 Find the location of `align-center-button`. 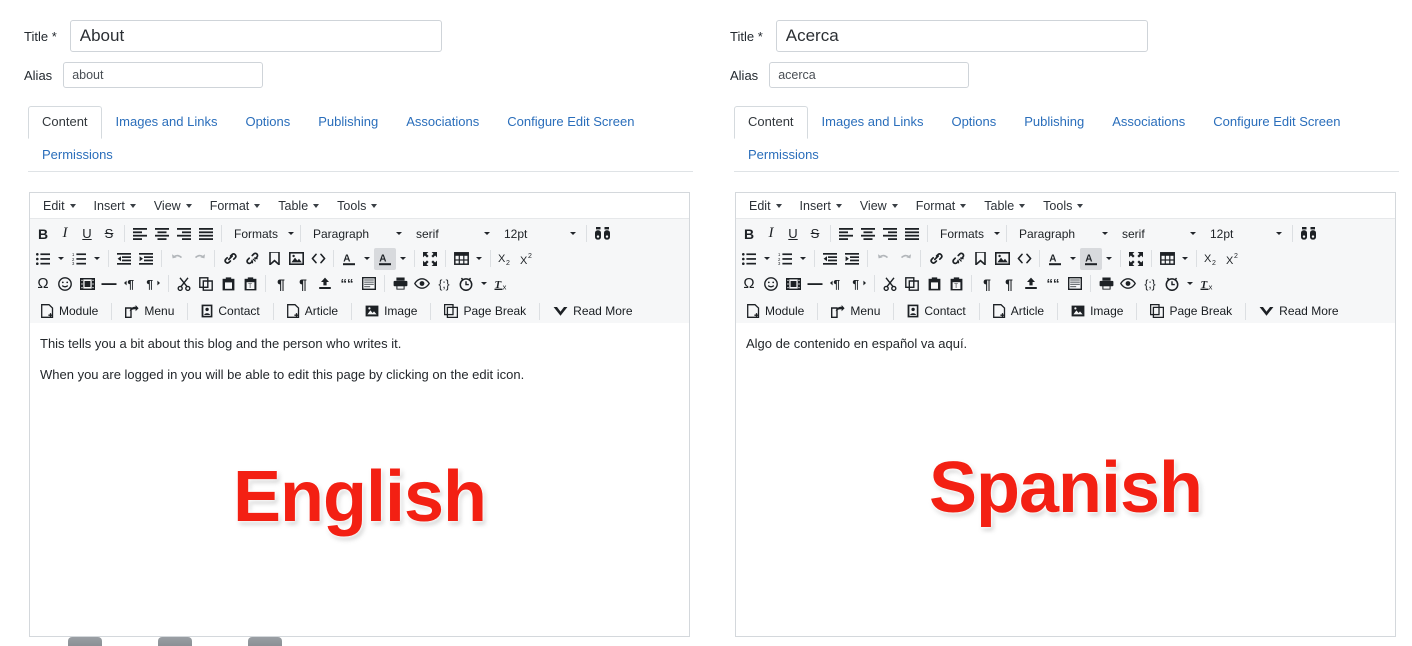

align-center-button is located at coordinates (162, 234).